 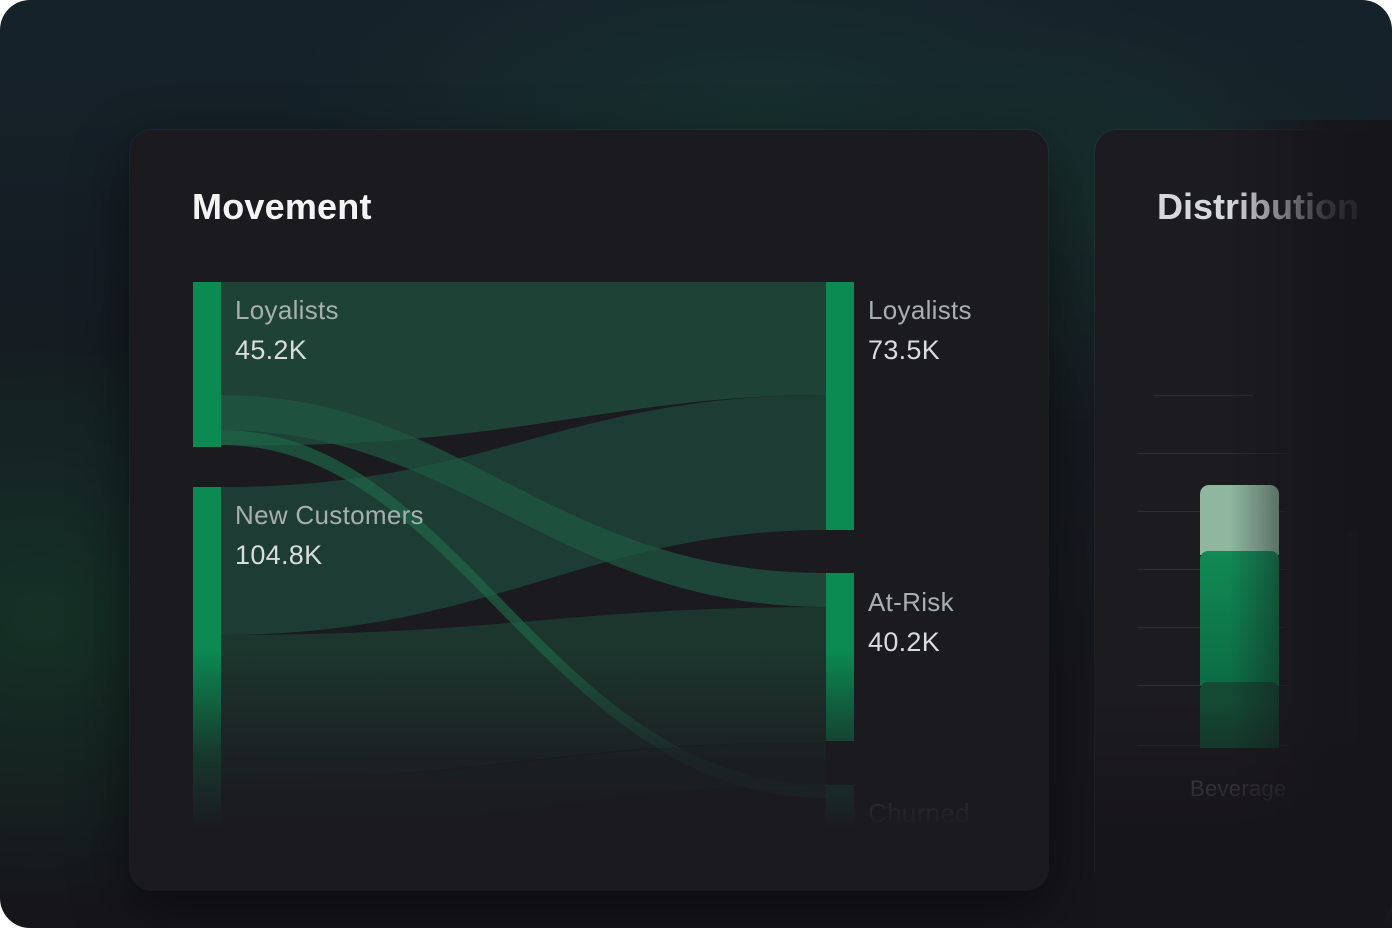 What do you see at coordinates (1239, 520) in the screenshot?
I see `bar-segment-top` at bounding box center [1239, 520].